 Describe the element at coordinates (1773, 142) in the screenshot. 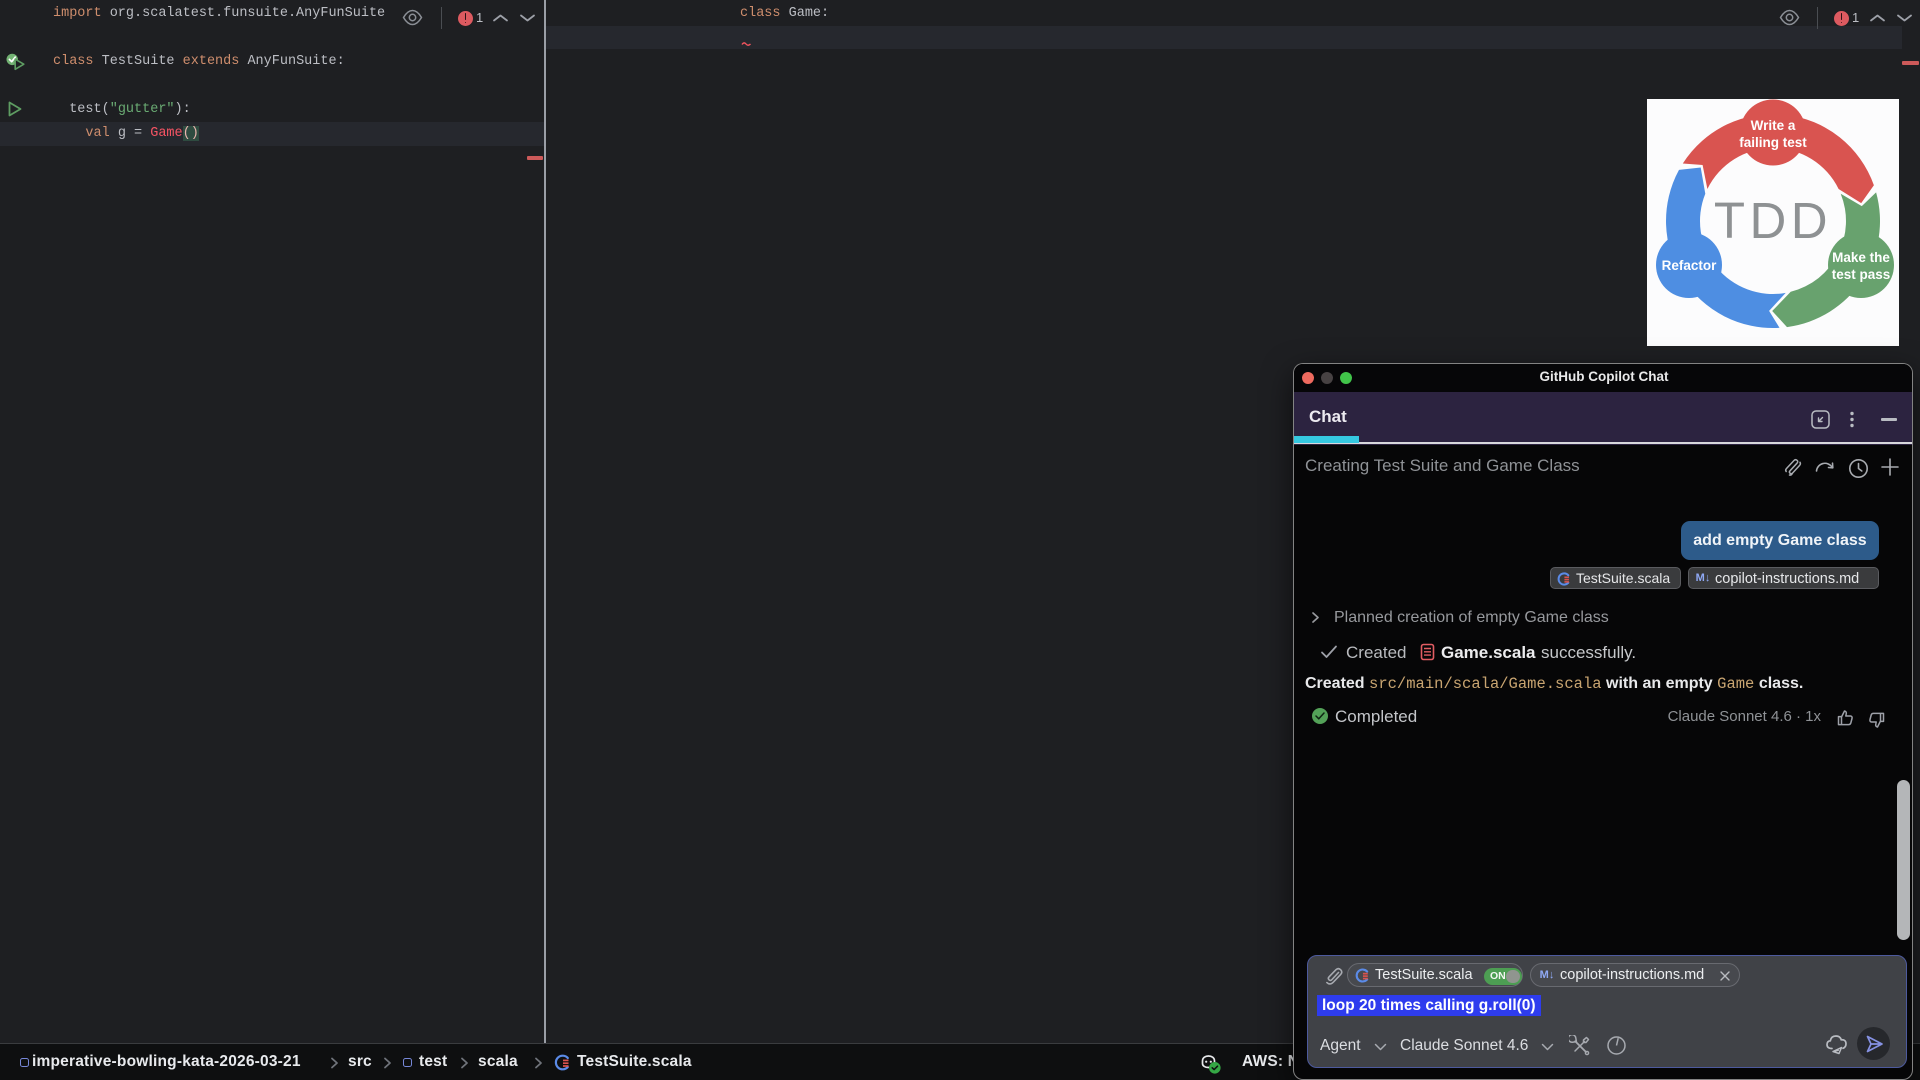

I see `svg-text: failing test` at that location.